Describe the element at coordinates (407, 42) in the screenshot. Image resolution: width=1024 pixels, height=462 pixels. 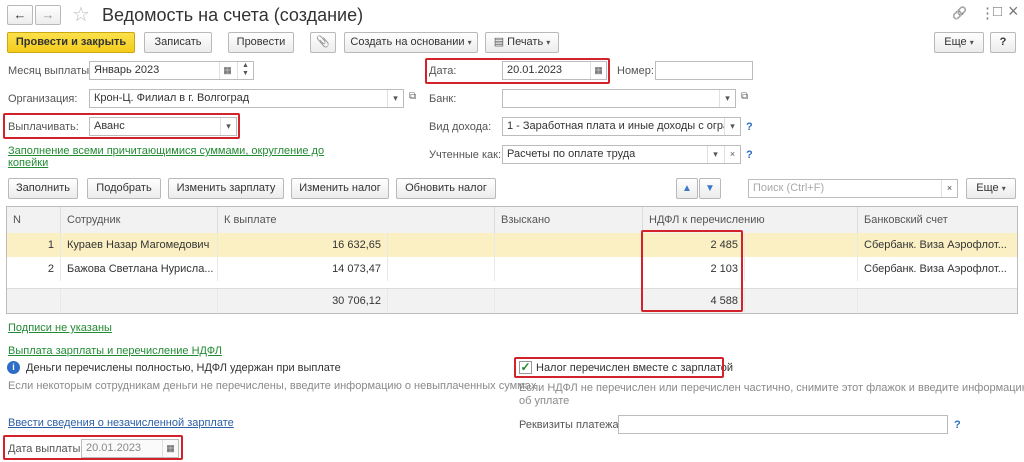
I see `create-based-on-label: Создать на основании` at that location.